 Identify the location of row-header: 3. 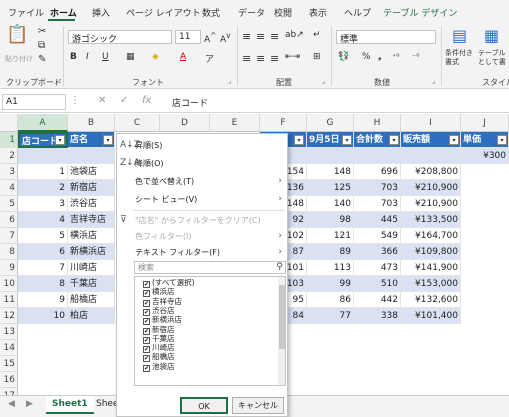
(9, 172).